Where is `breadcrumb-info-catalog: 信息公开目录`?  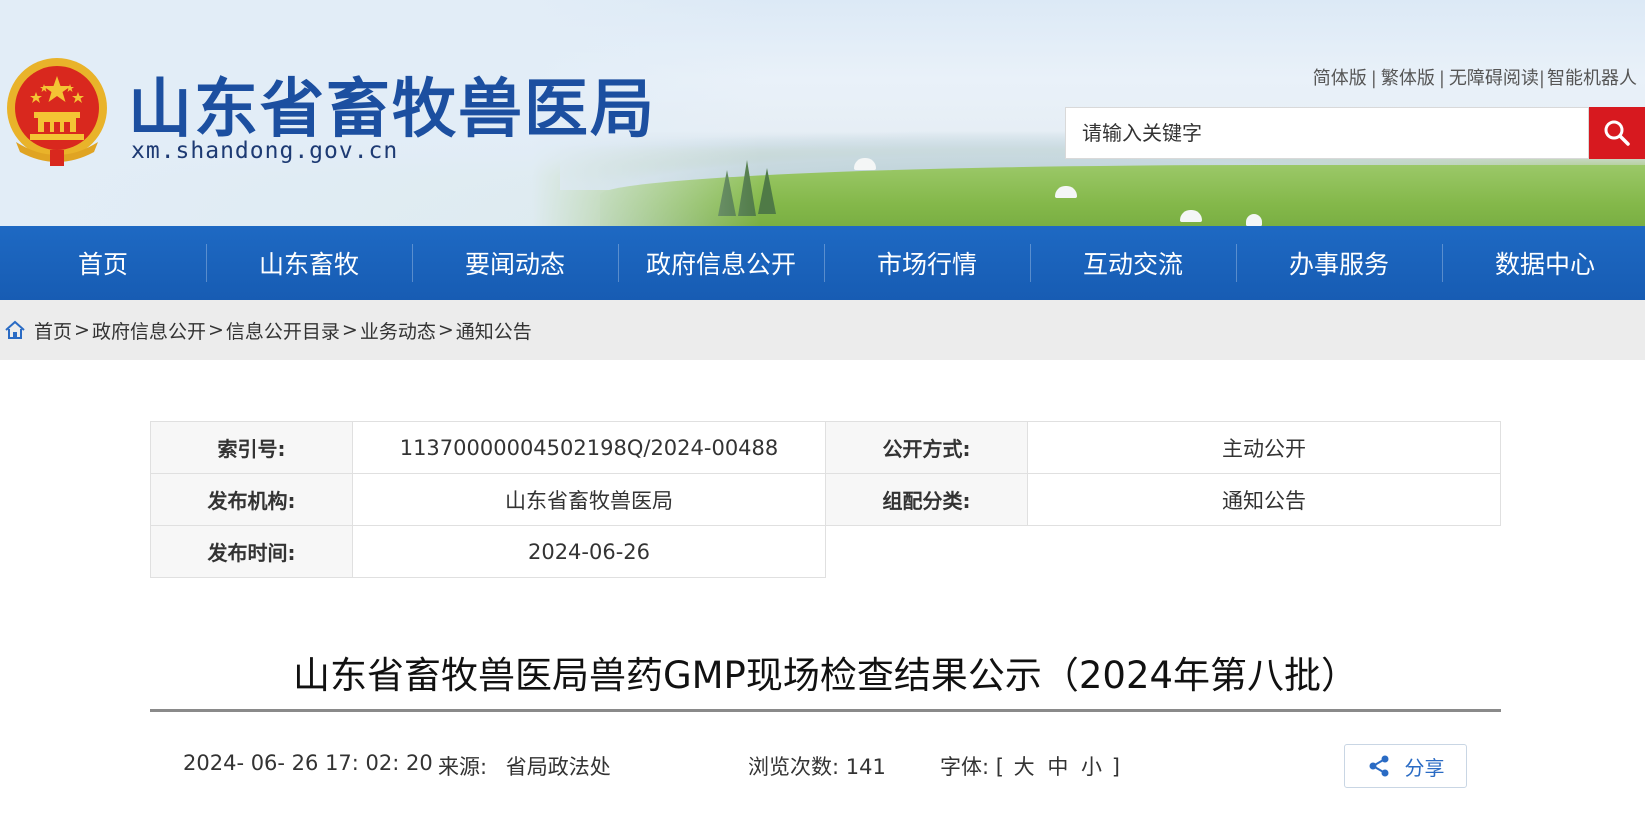
breadcrumb-info-catalog: 信息公开目录 is located at coordinates (283, 330).